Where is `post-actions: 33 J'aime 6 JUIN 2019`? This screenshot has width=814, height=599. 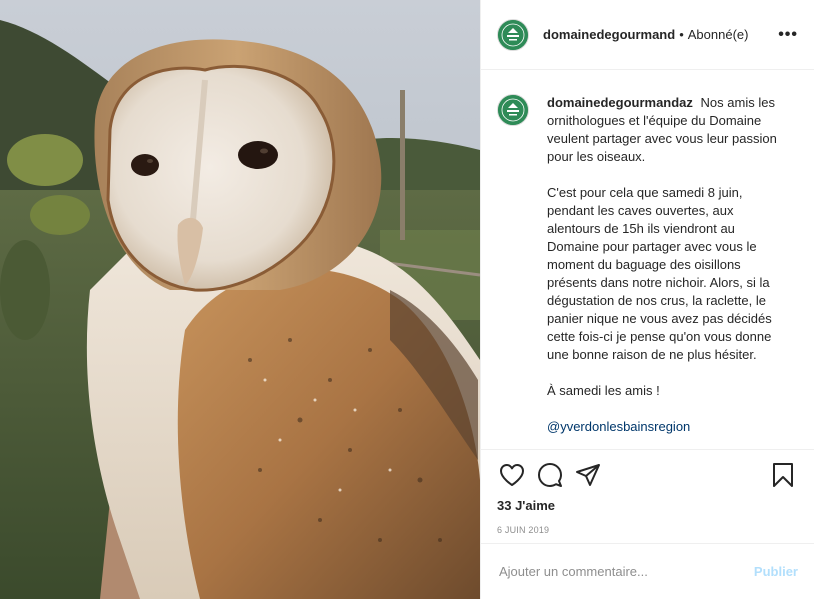 post-actions: 33 J'aime 6 JUIN 2019 is located at coordinates (647, 496).